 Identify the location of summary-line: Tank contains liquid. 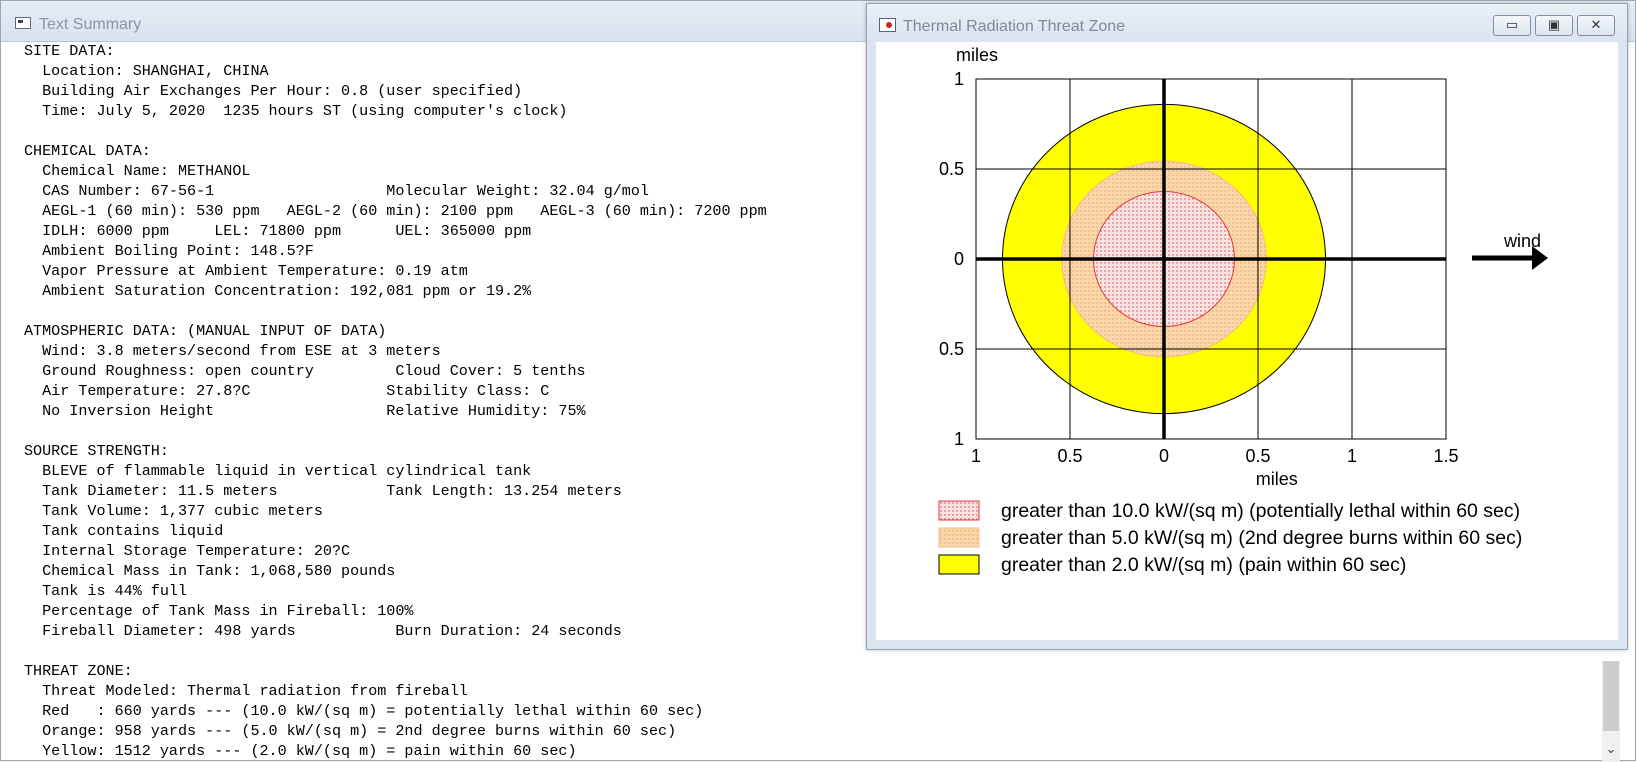
(124, 531).